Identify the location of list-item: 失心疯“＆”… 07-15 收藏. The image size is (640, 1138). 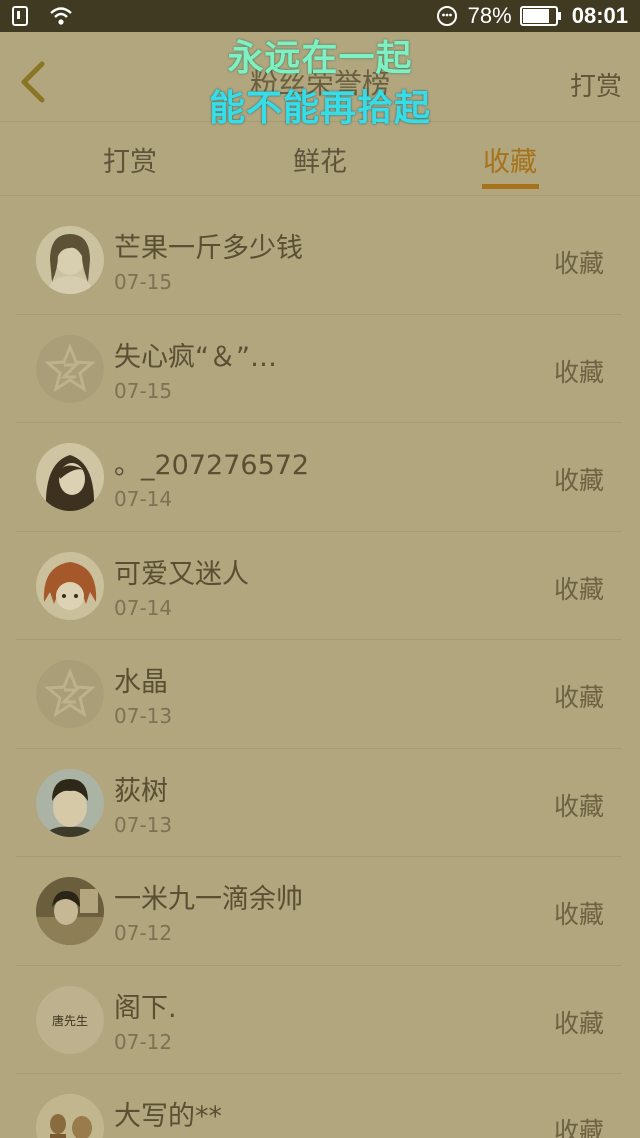
(319, 369).